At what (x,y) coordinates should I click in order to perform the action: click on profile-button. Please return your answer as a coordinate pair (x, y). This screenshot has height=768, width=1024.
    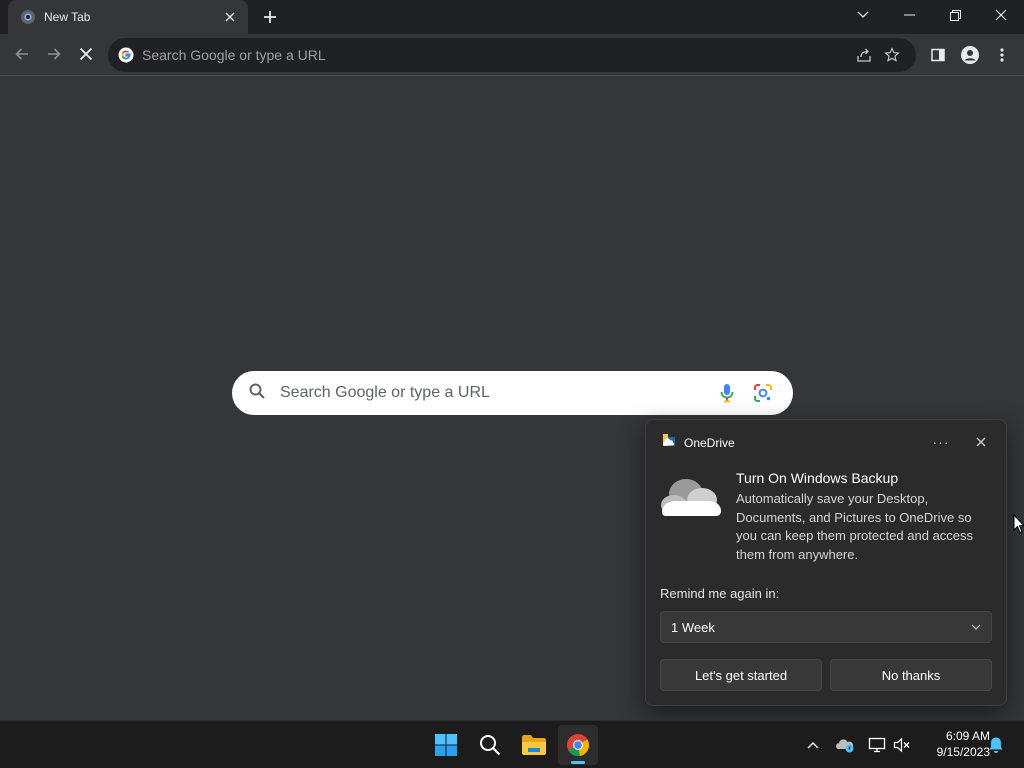
    Looking at the image, I should click on (970, 55).